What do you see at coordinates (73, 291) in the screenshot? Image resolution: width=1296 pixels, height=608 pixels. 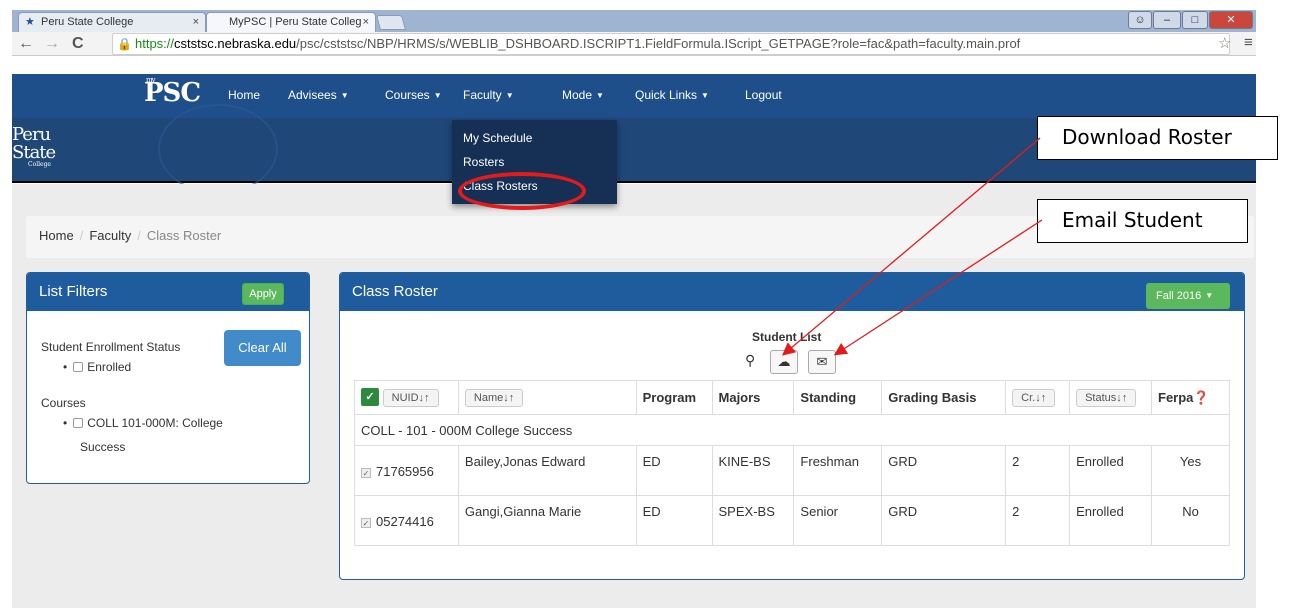 I see `panel-title: List Filters` at bounding box center [73, 291].